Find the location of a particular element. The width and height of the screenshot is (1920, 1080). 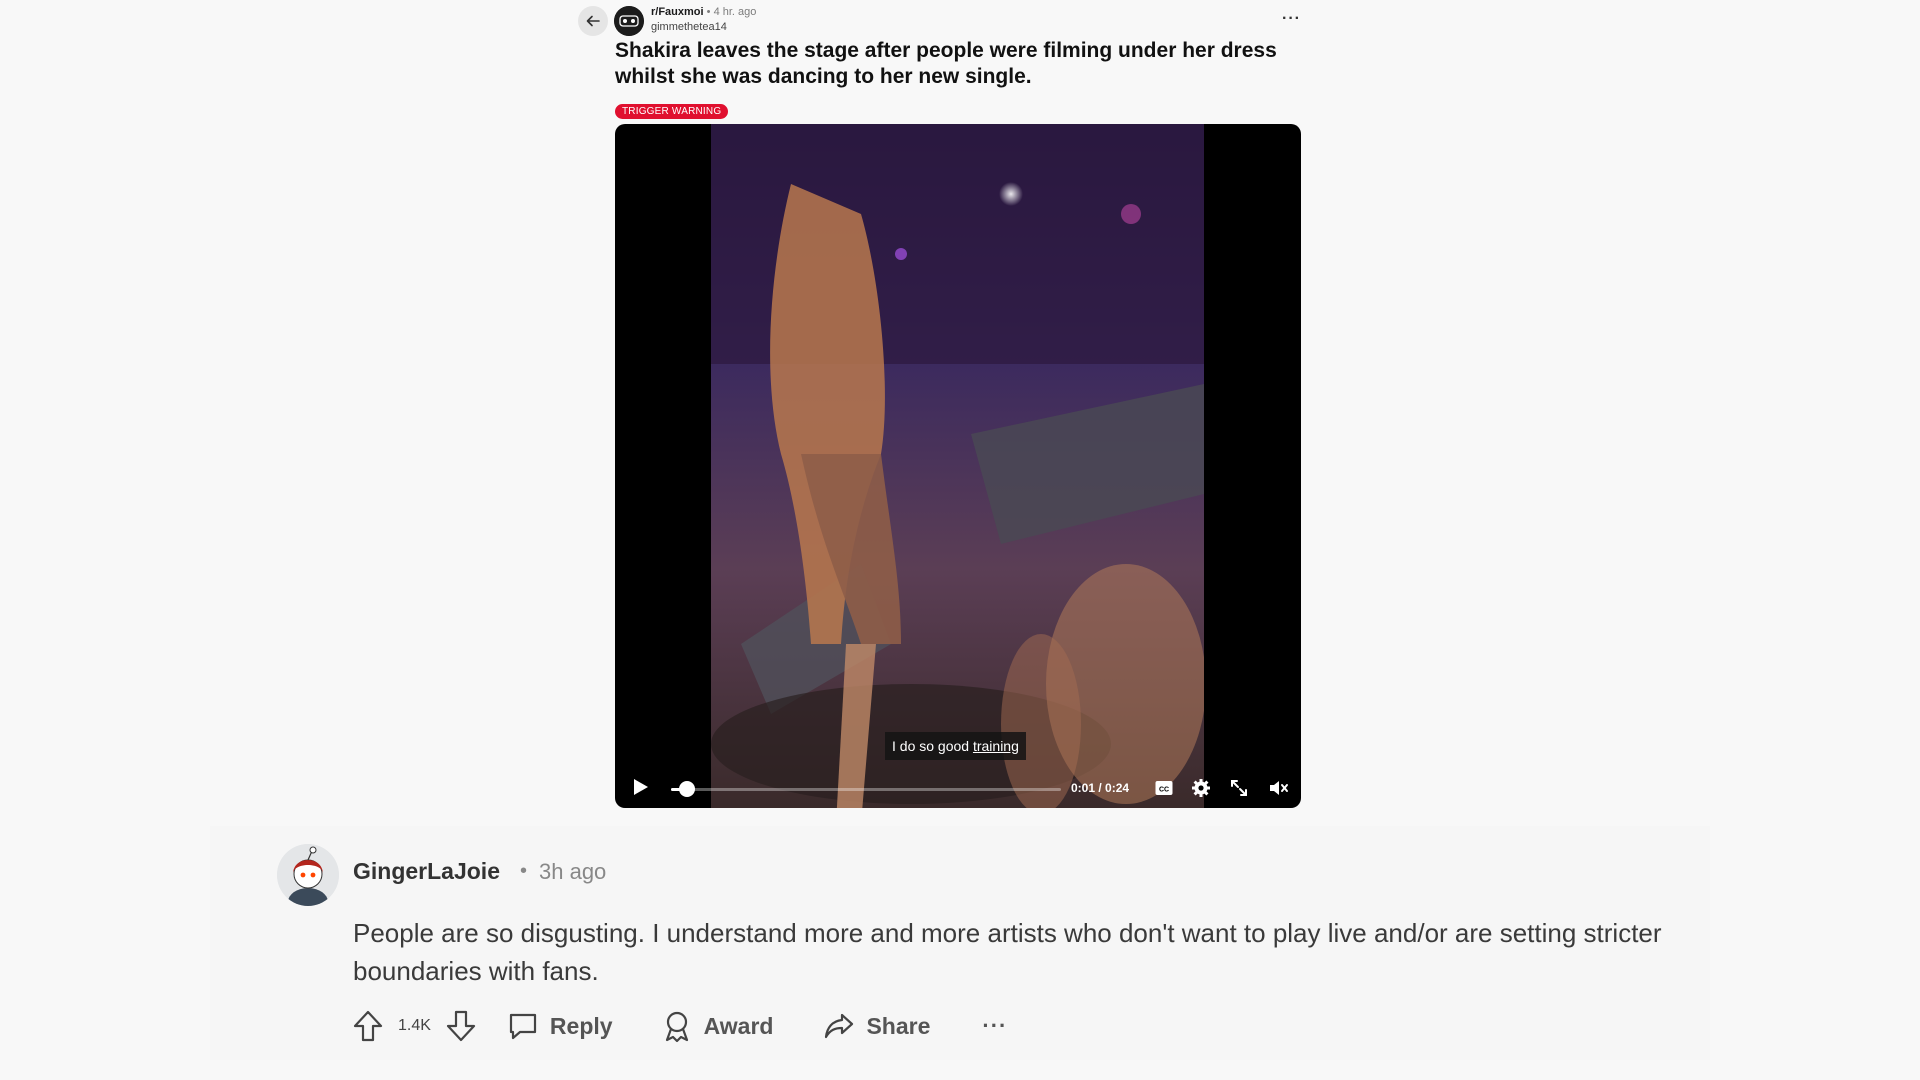

comment-username: GingerLaJoie is located at coordinates (426, 871).